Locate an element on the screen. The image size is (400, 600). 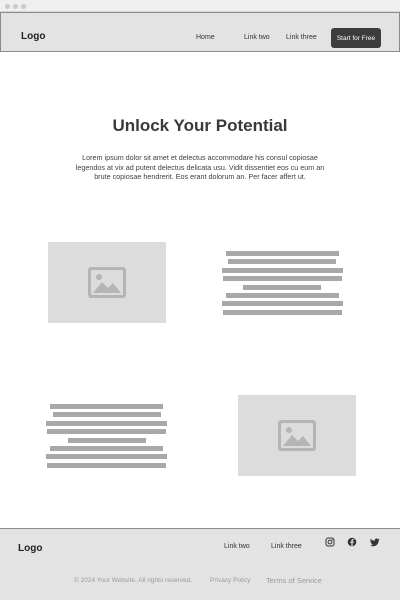
start-for-free-button: Start for Free is located at coordinates (356, 38).